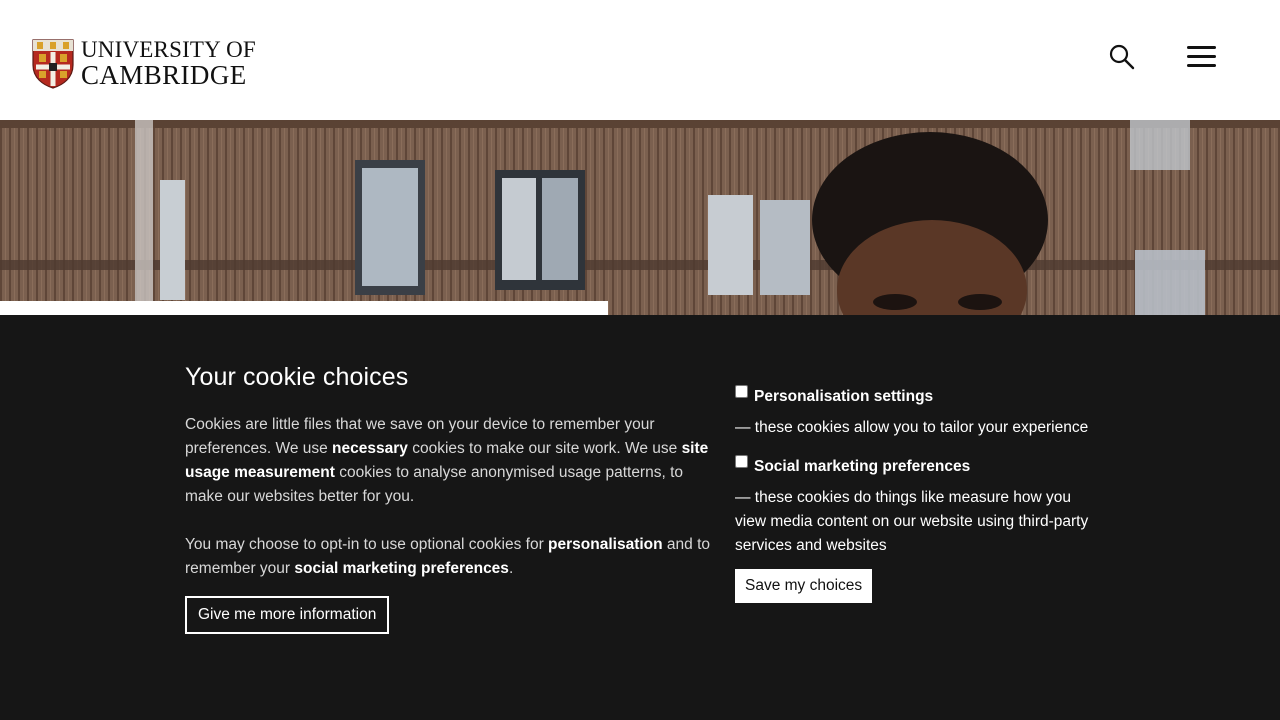 This screenshot has height=720, width=1280. Describe the element at coordinates (862, 467) in the screenshot. I see `social-marketing-label: Social marketing preferences` at that location.